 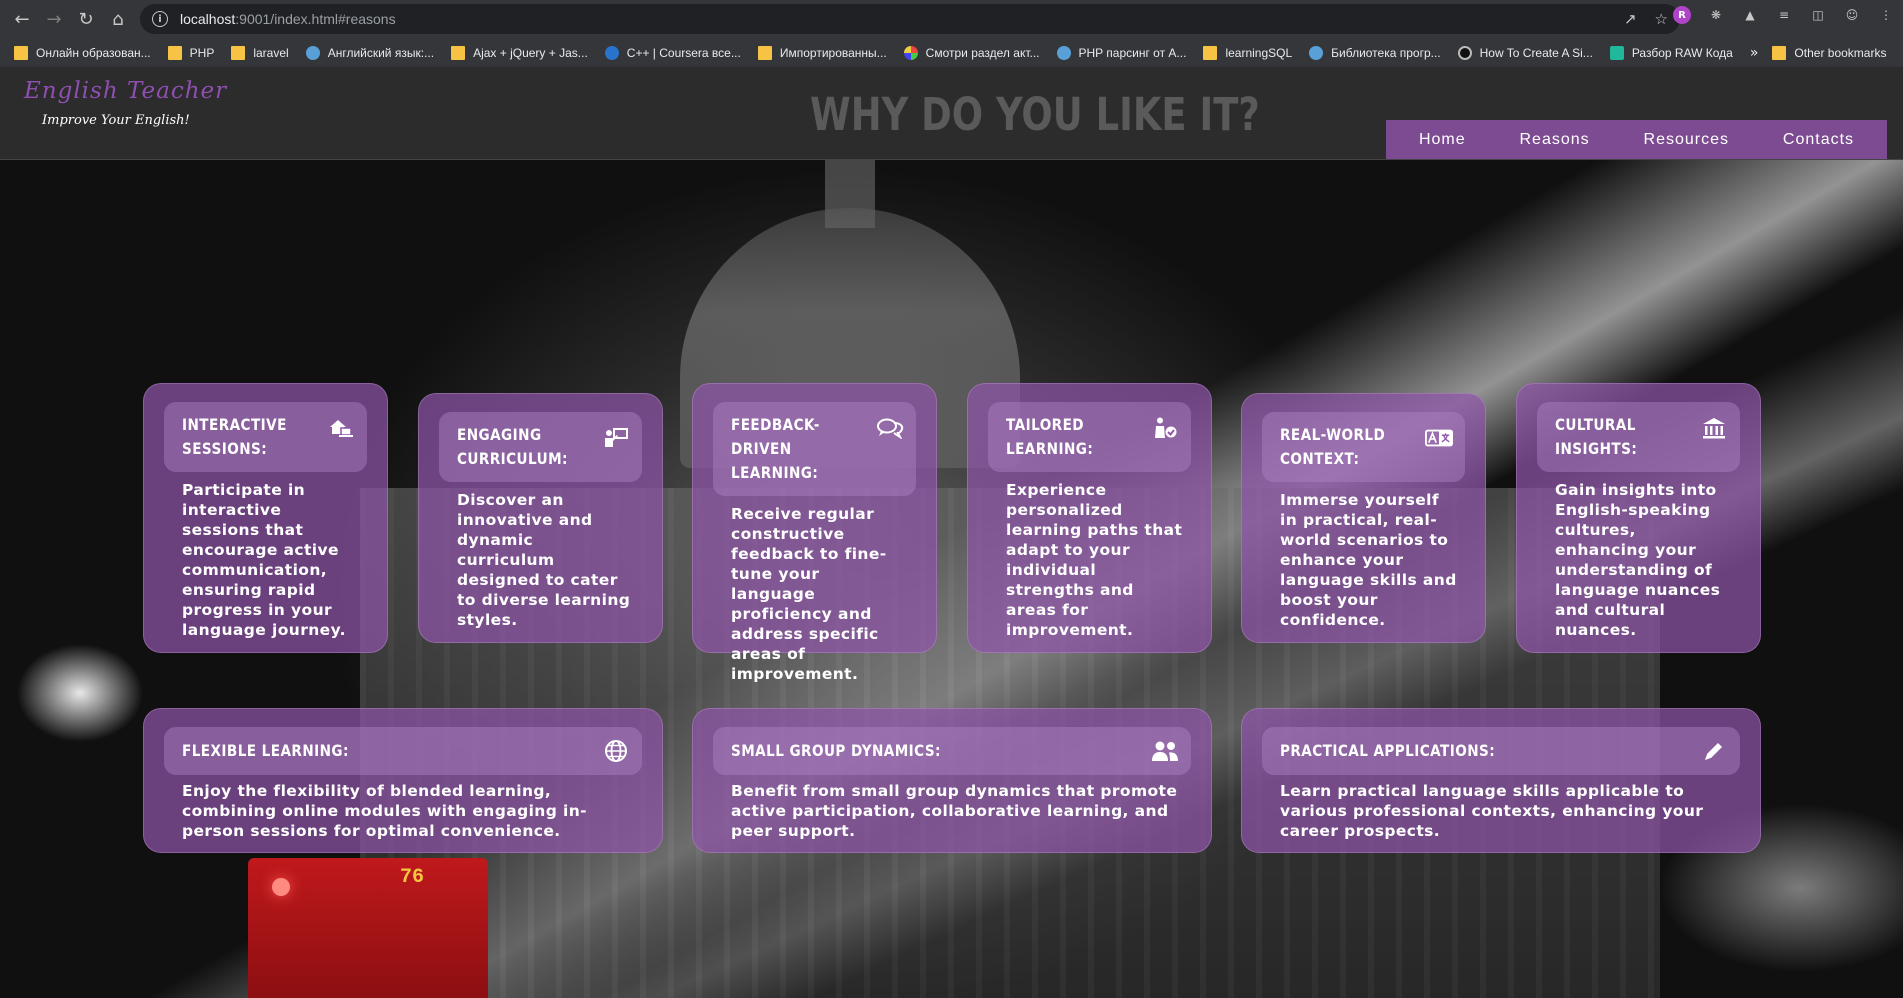 I want to click on card-header: Practical Applications:, so click(x=1501, y=751).